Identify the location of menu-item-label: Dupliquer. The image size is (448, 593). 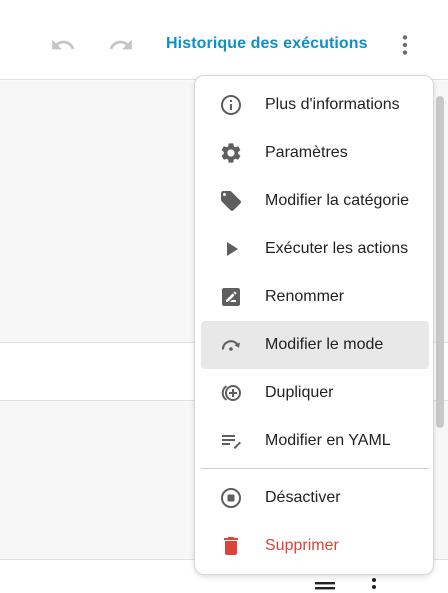
(299, 392).